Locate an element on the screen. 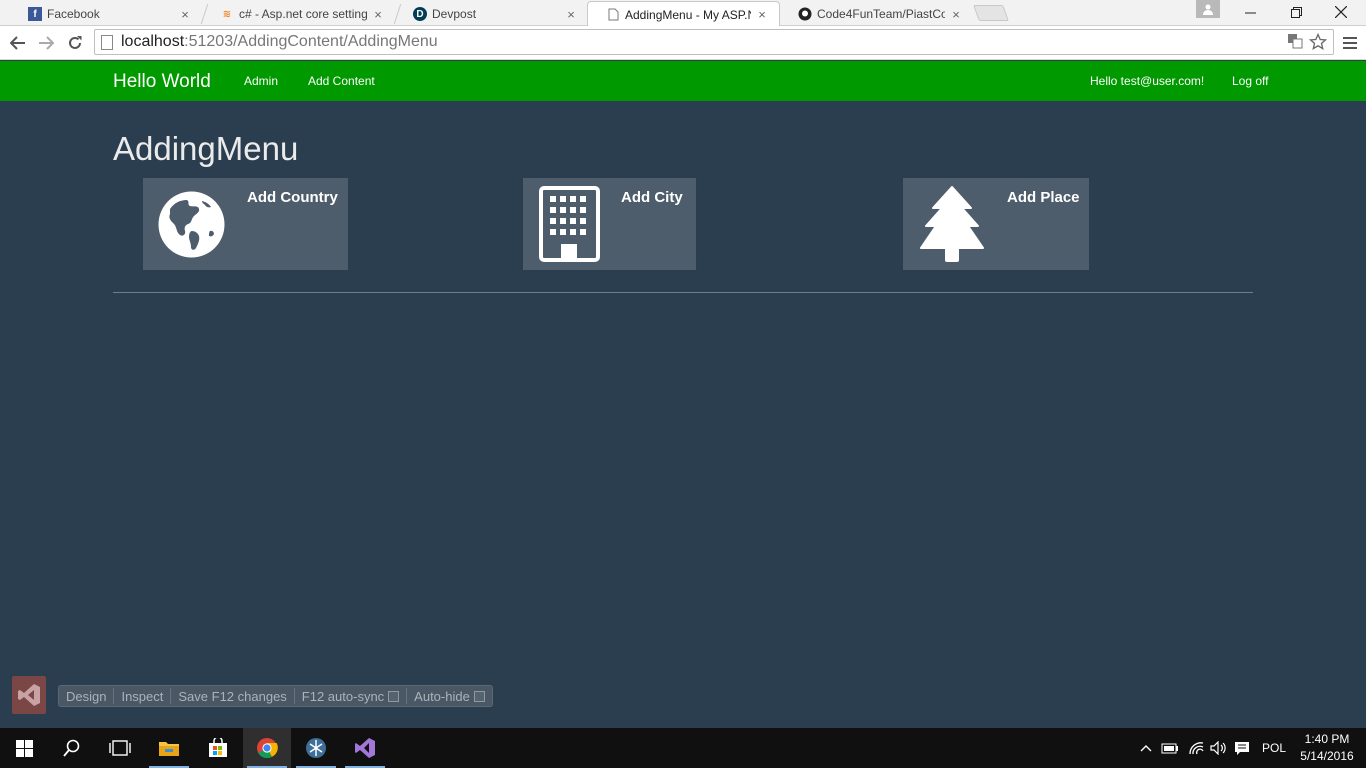 The width and height of the screenshot is (1366, 768). search-icon is located at coordinates (72, 748).